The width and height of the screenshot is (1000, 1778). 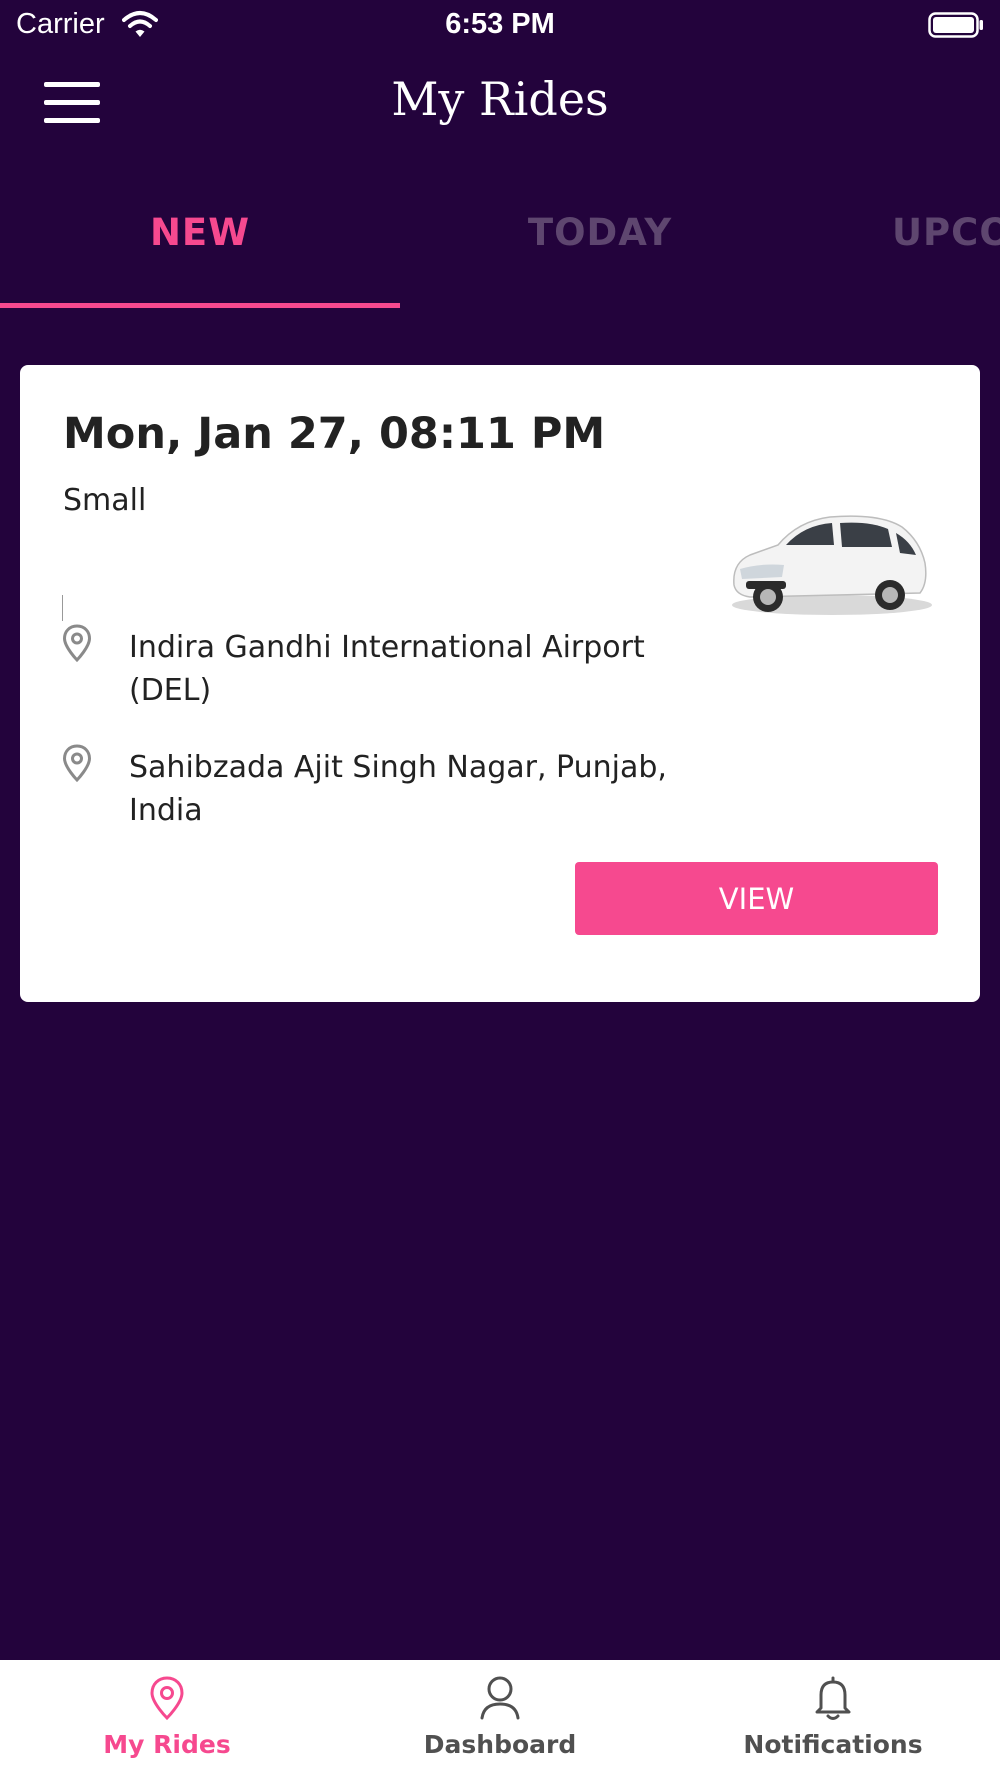 I want to click on status-time: 6:53 PM, so click(x=500, y=24).